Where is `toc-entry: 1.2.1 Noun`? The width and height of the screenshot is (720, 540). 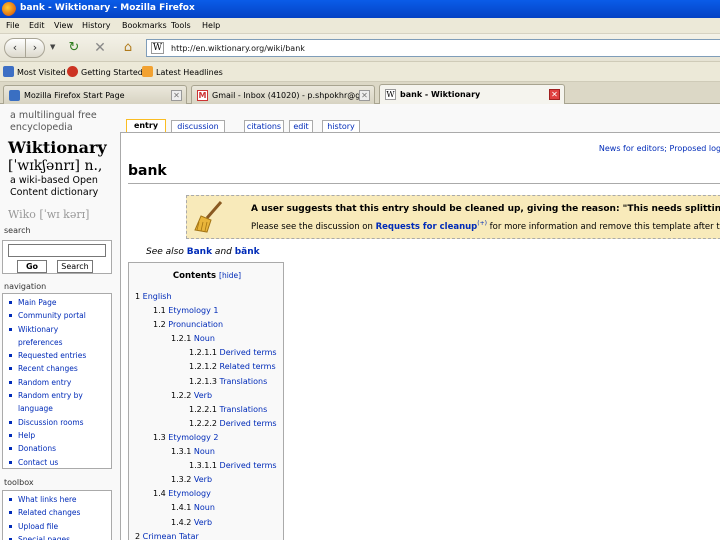
toc-entry: 1.2.1 Noun is located at coordinates (206, 339).